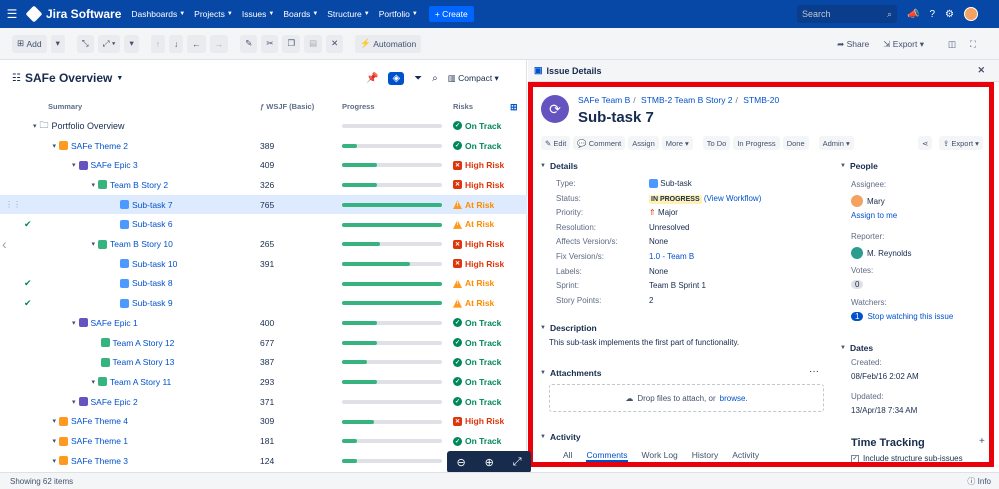 This screenshot has width=999, height=489. I want to click on row-summary: SAFe Theme 2, so click(99, 146).